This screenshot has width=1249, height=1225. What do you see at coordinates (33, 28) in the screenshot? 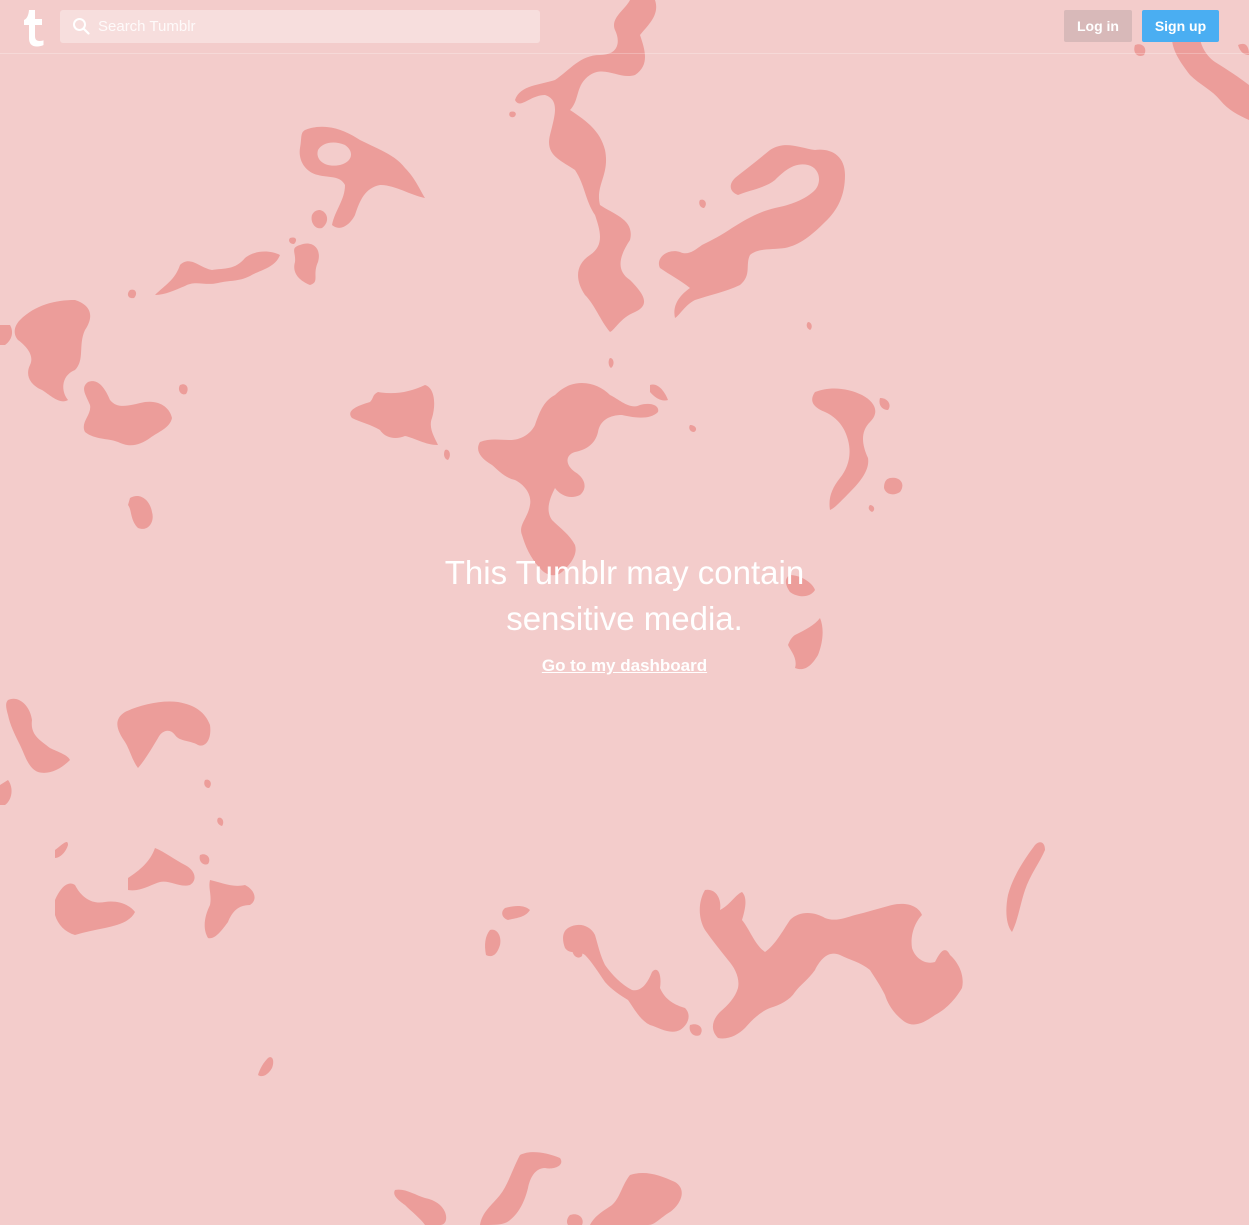
I see `tumblr-t-logo-icon` at bounding box center [33, 28].